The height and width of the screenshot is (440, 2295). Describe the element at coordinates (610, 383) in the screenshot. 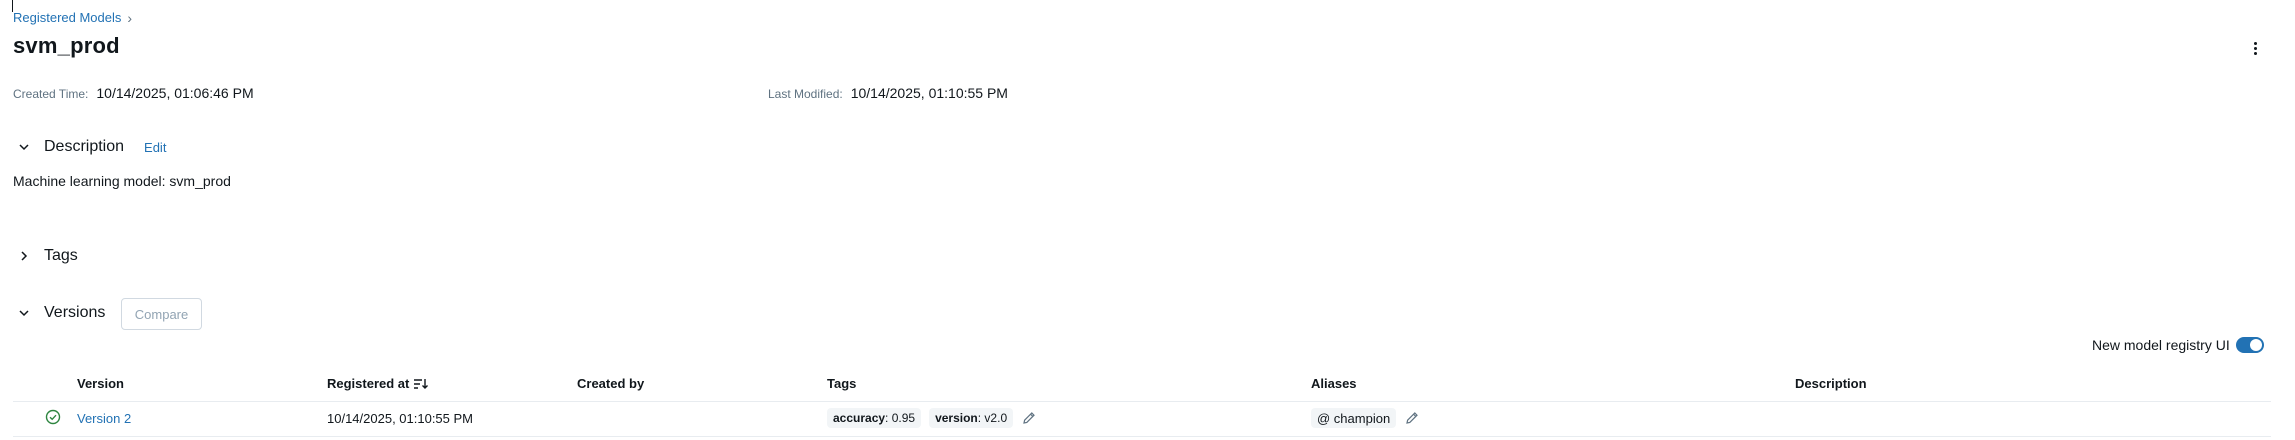

I see `column-header-created-by: Created by` at that location.